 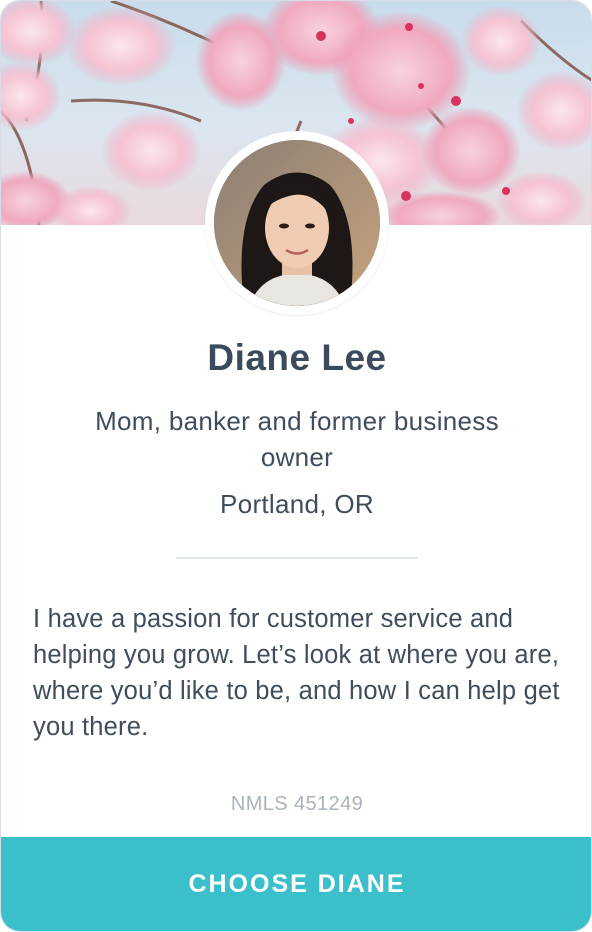 I want to click on profile-location: Portland, OR, so click(x=297, y=504).